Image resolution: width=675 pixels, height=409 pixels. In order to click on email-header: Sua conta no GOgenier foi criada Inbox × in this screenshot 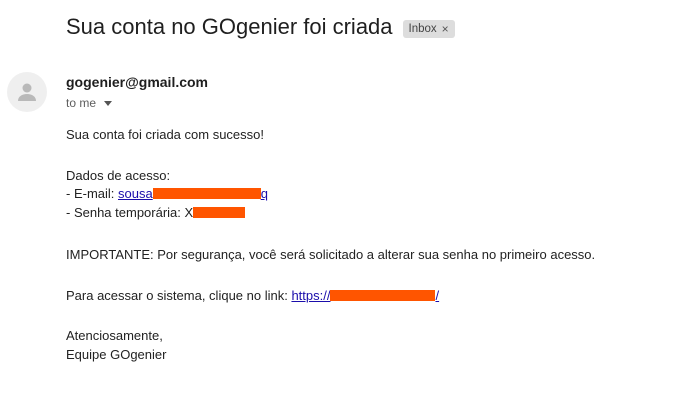, I will do `click(260, 27)`.